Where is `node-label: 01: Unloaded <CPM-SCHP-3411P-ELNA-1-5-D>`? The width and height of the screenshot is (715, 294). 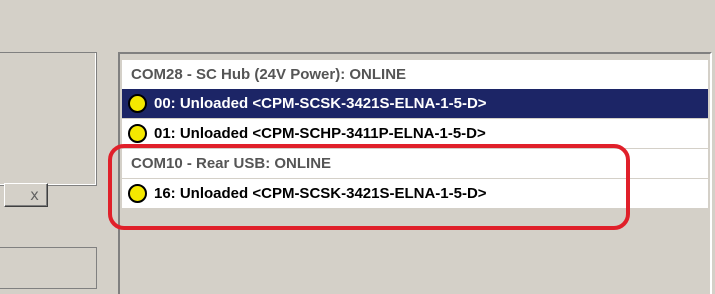
node-label: 01: Unloaded <CPM-SCHP-3411P-ELNA-1-5-D> is located at coordinates (320, 133).